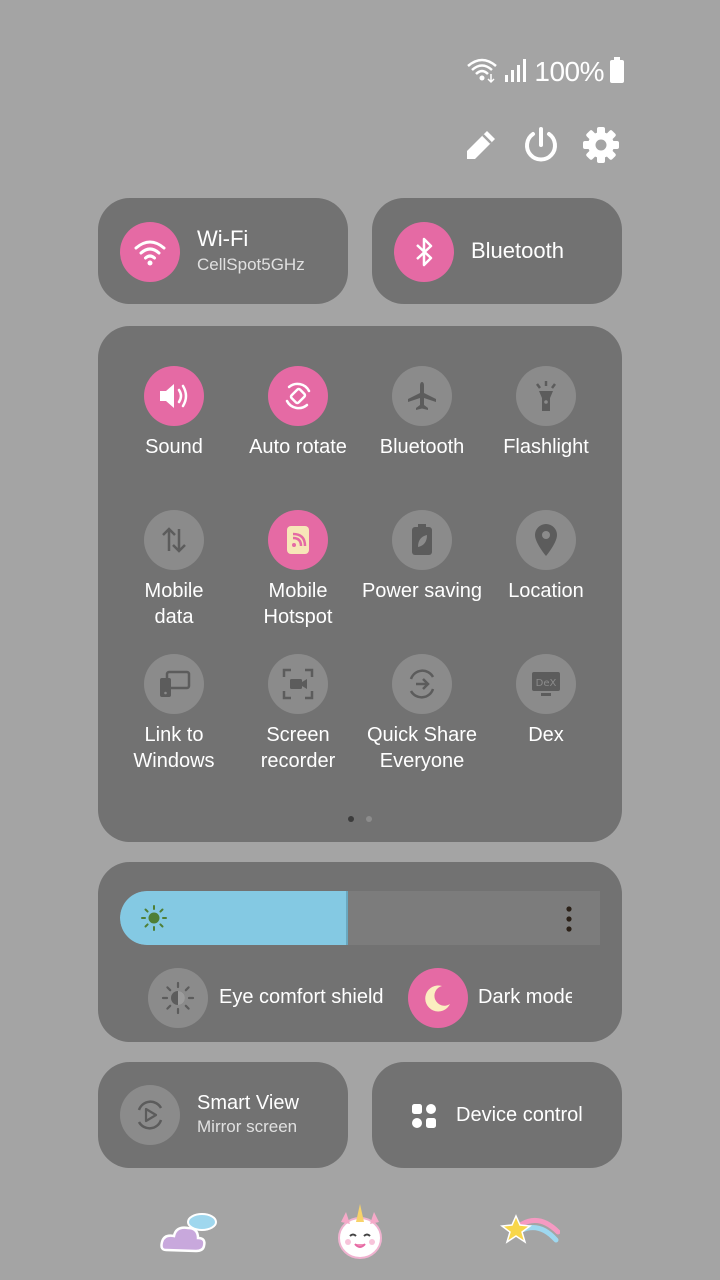  I want to click on dark-mode-label: Dark mode, so click(525, 997).